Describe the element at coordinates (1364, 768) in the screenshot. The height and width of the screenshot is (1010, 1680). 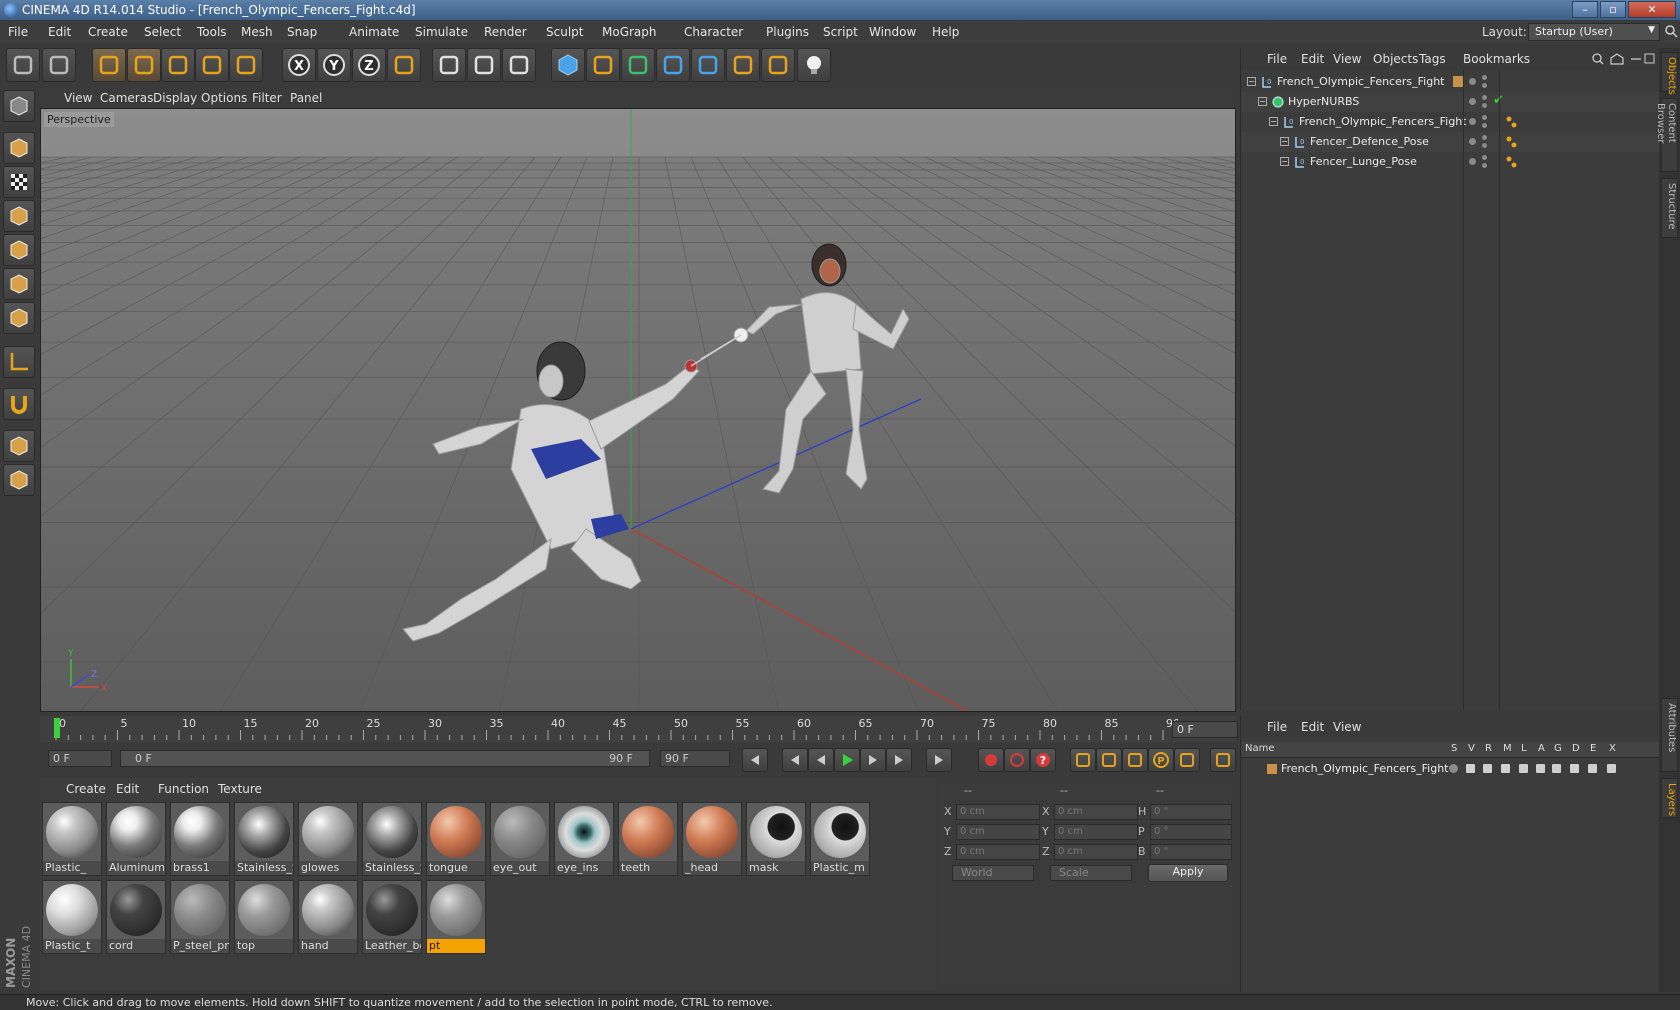
I see `layer-name: French_Olympic_Fencers_Fight` at that location.